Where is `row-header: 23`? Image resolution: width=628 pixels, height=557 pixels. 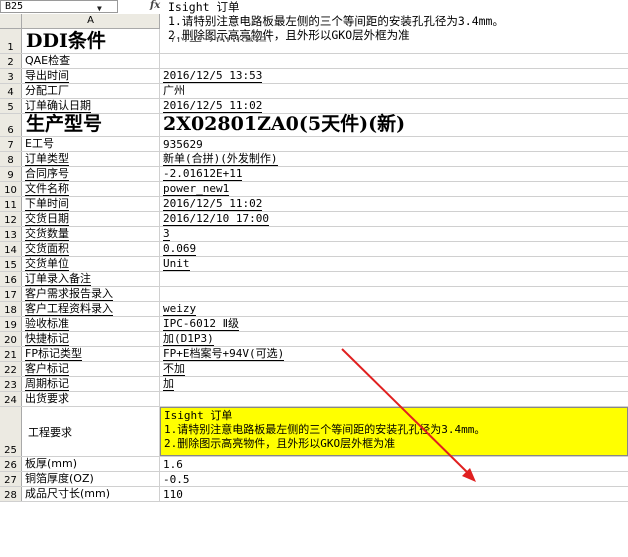
row-header: 23 is located at coordinates (11, 384).